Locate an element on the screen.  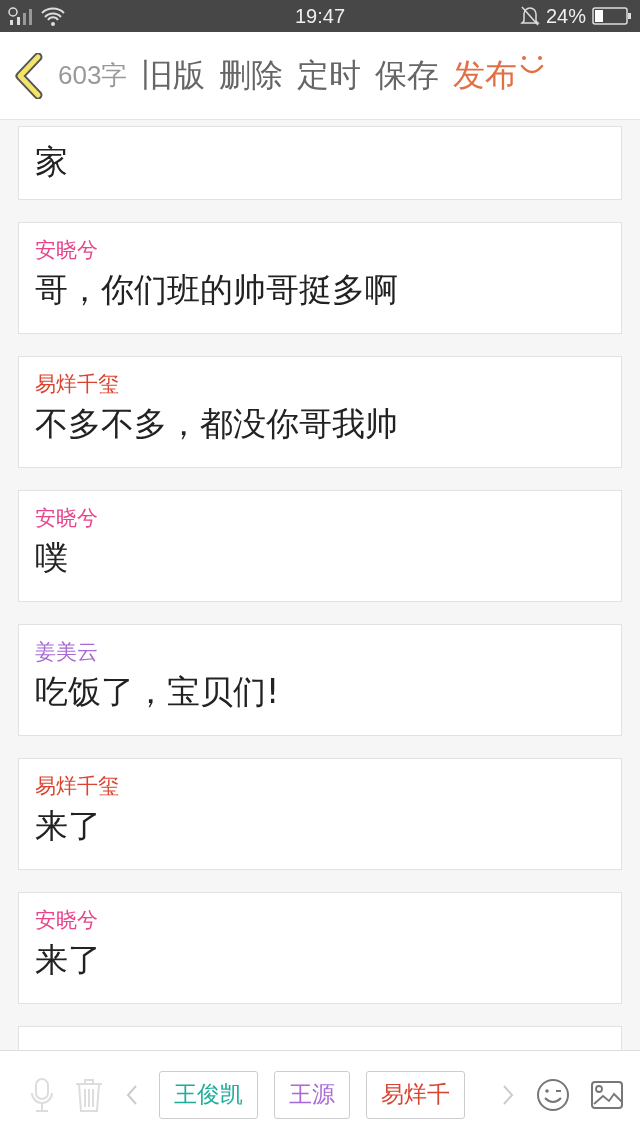
message-text: 哥，你们班的帅哥挺多啊 is located at coordinates (217, 290).